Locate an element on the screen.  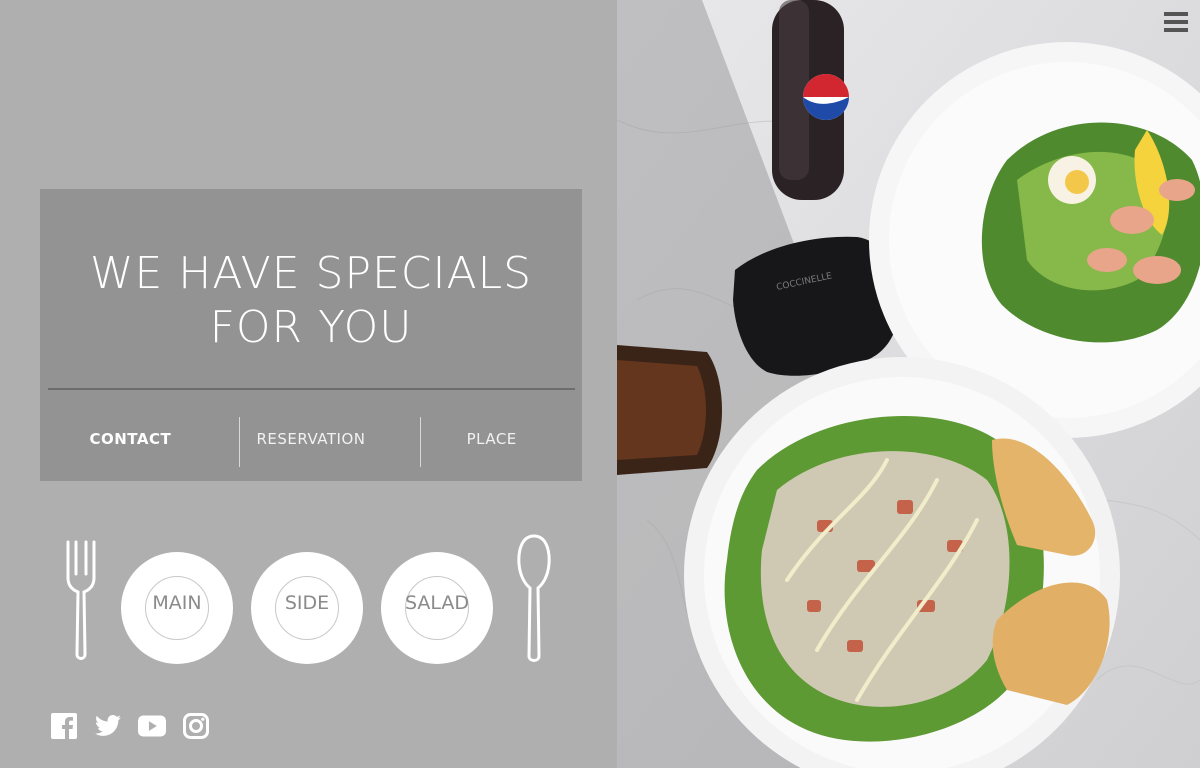
hero-nav: CONTACT RESERVATION PLACE is located at coordinates (311, 439).